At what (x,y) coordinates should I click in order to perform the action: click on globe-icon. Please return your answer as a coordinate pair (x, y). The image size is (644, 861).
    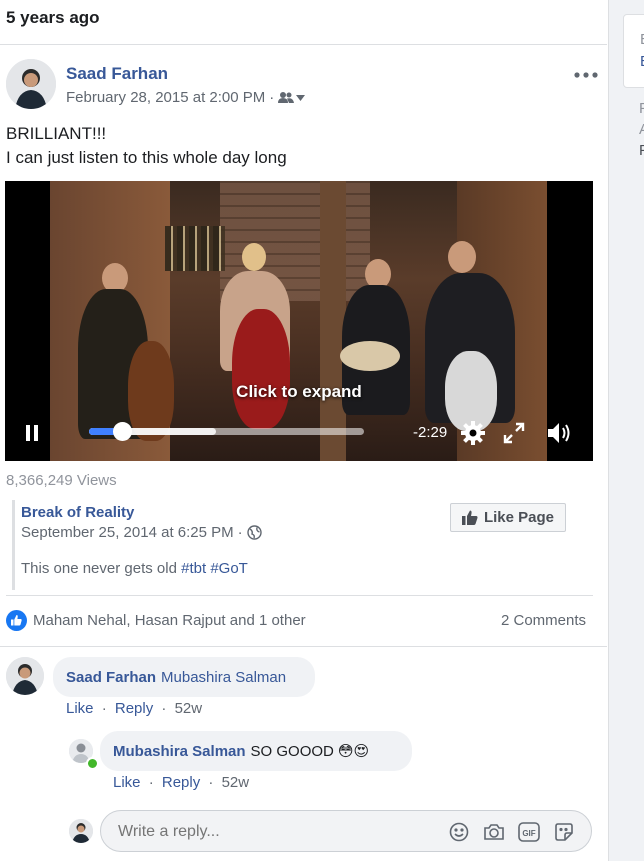
    Looking at the image, I should click on (254, 532).